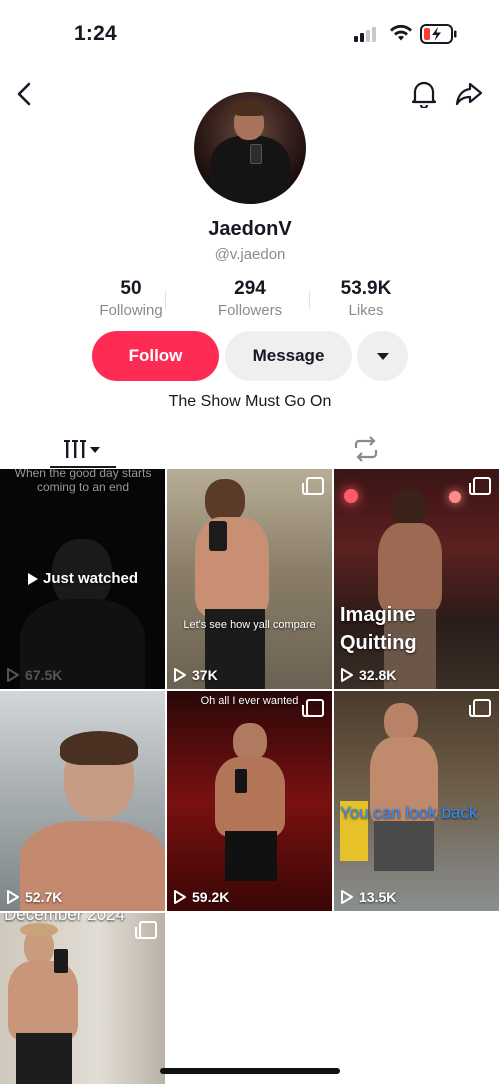  I want to click on tab-reposts, so click(366, 449).